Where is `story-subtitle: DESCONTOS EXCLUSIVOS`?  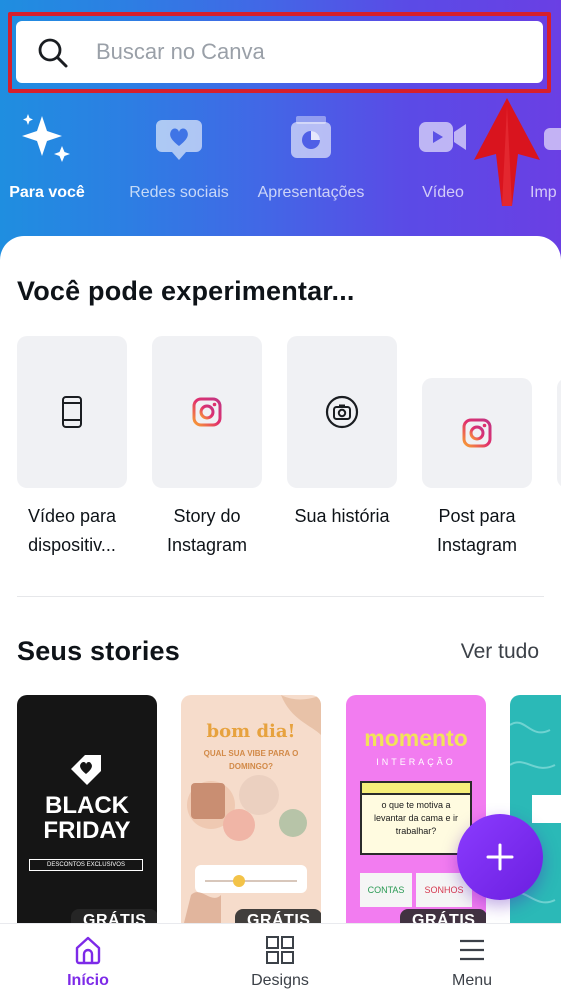
story-subtitle: DESCONTOS EXCLUSIVOS is located at coordinates (86, 865).